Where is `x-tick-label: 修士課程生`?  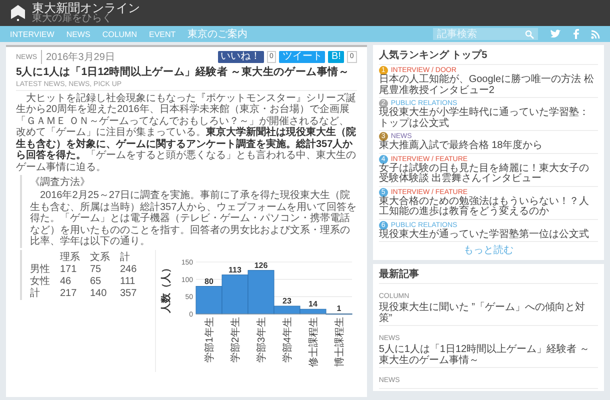 x-tick-label: 修士課程生 is located at coordinates (314, 341).